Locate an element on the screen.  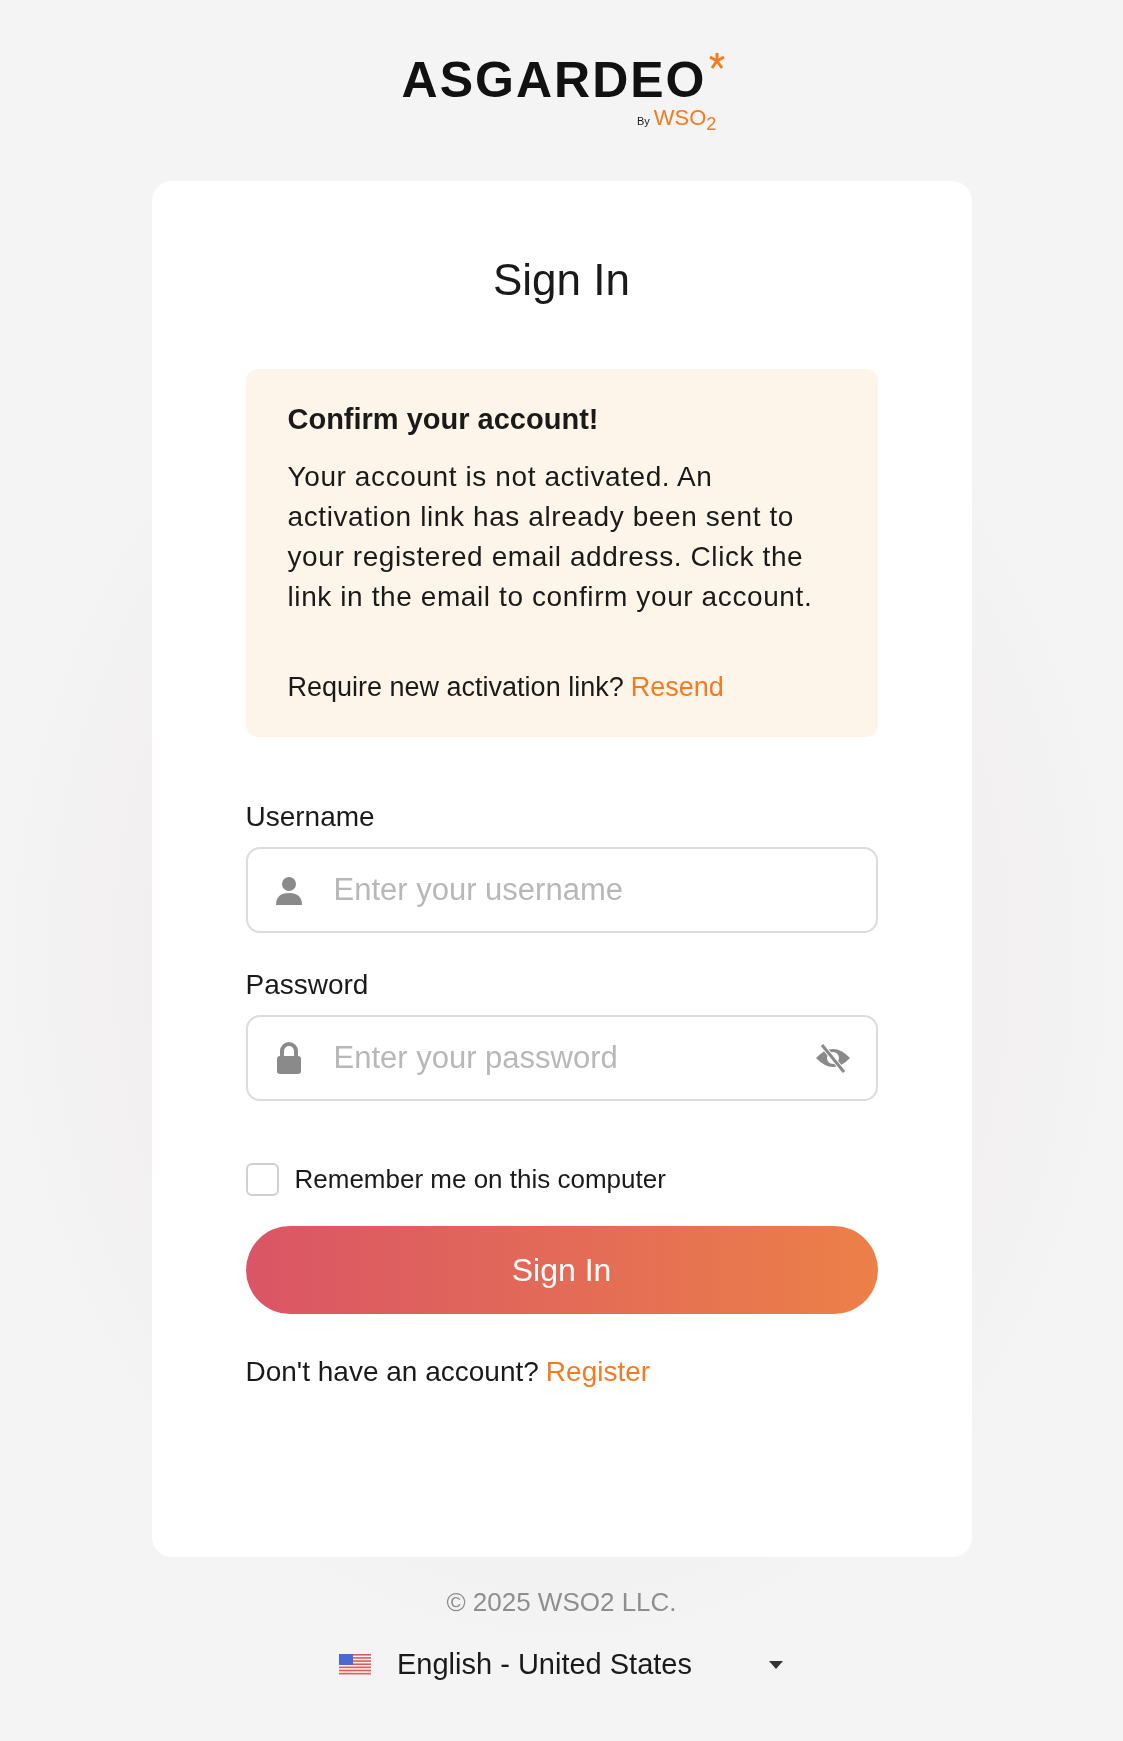
resend-link: Resend is located at coordinates (677, 687).